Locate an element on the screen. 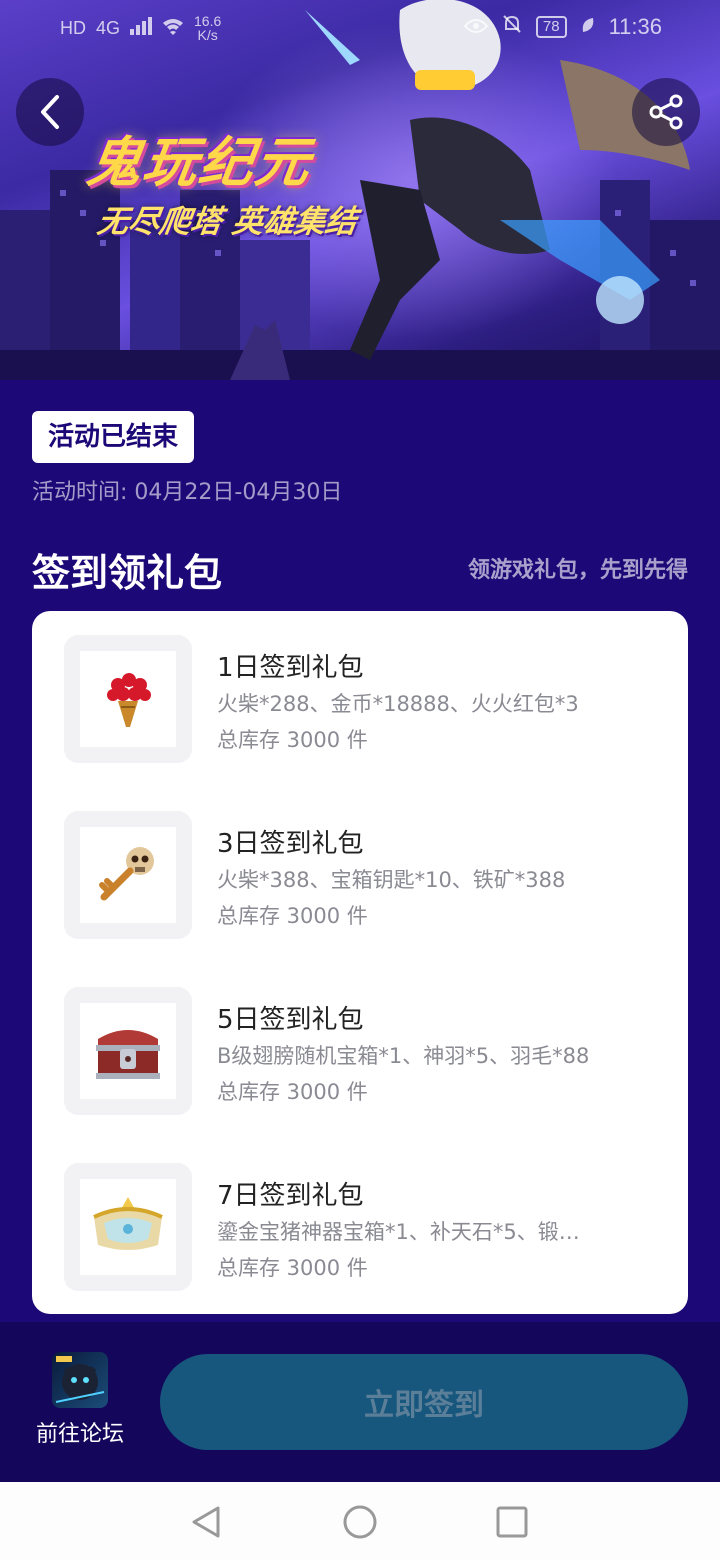 This screenshot has width=720, height=1560. gift-item: 3日签到礼包 火柴*388、宝箱钥匙*10、铁矿*388 总库存 3000 件 is located at coordinates (364, 875).